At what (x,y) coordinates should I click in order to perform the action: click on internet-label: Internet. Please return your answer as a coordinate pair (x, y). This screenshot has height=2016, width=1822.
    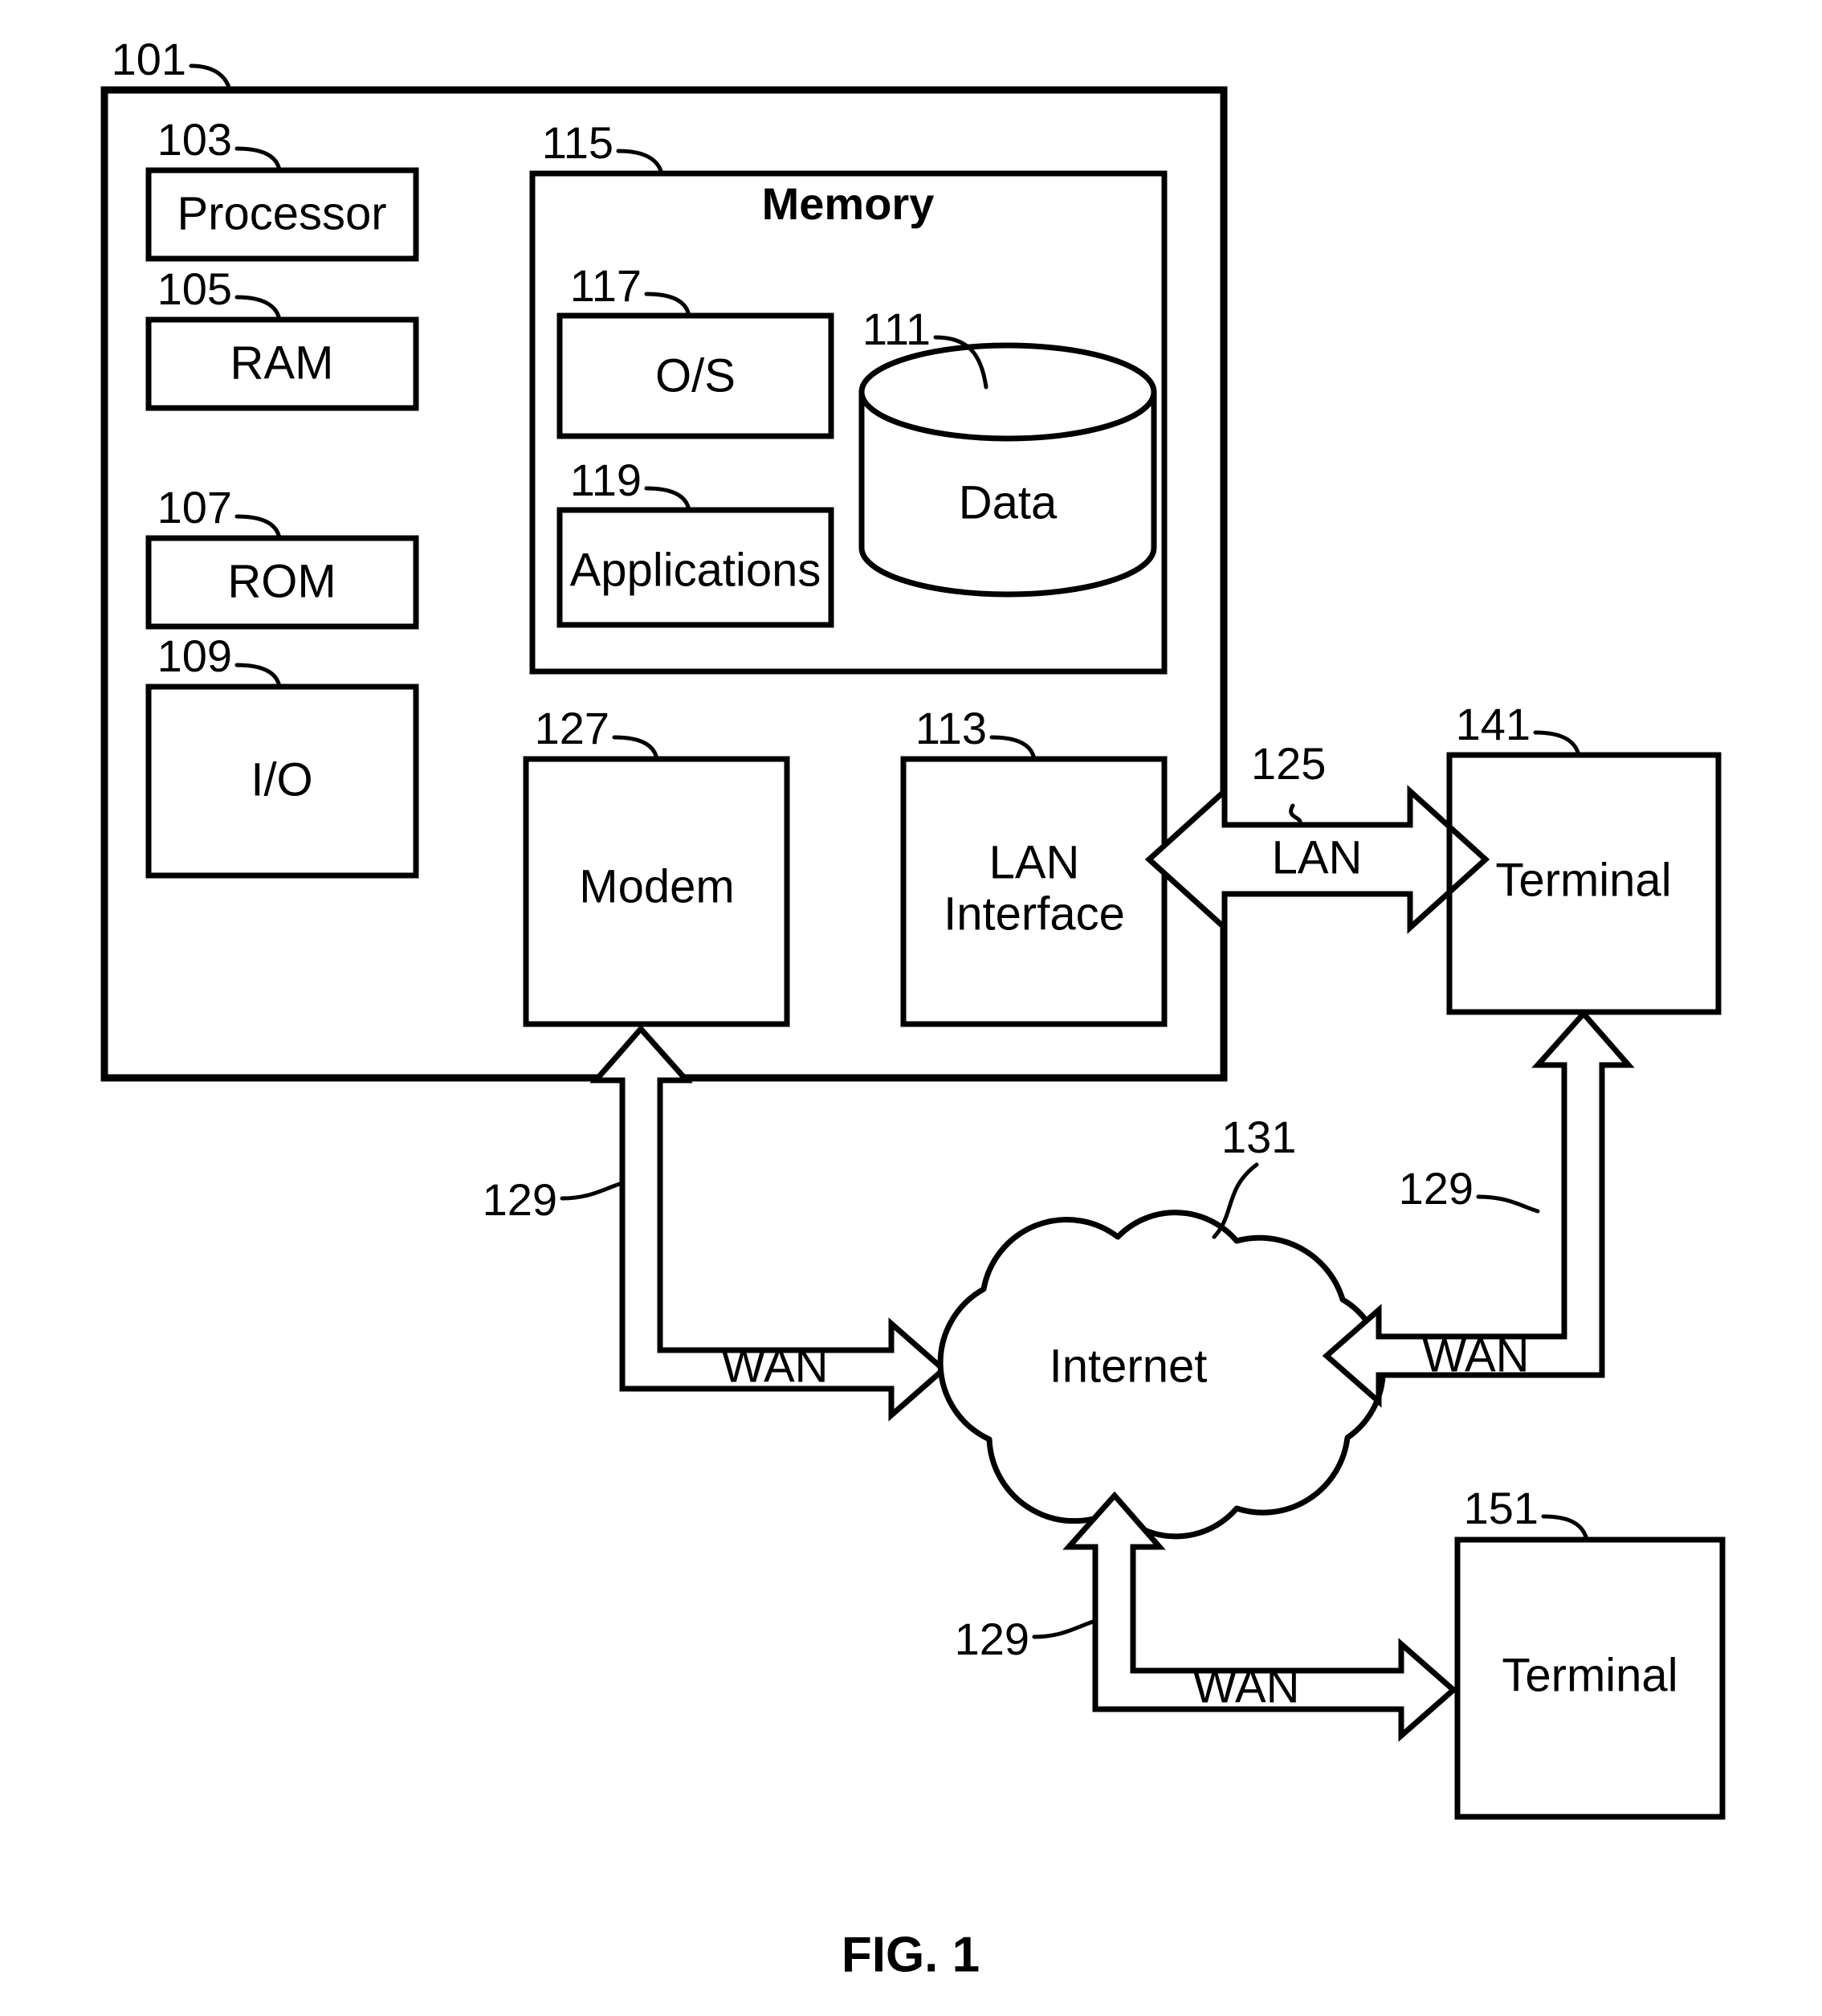
    Looking at the image, I should click on (1129, 1366).